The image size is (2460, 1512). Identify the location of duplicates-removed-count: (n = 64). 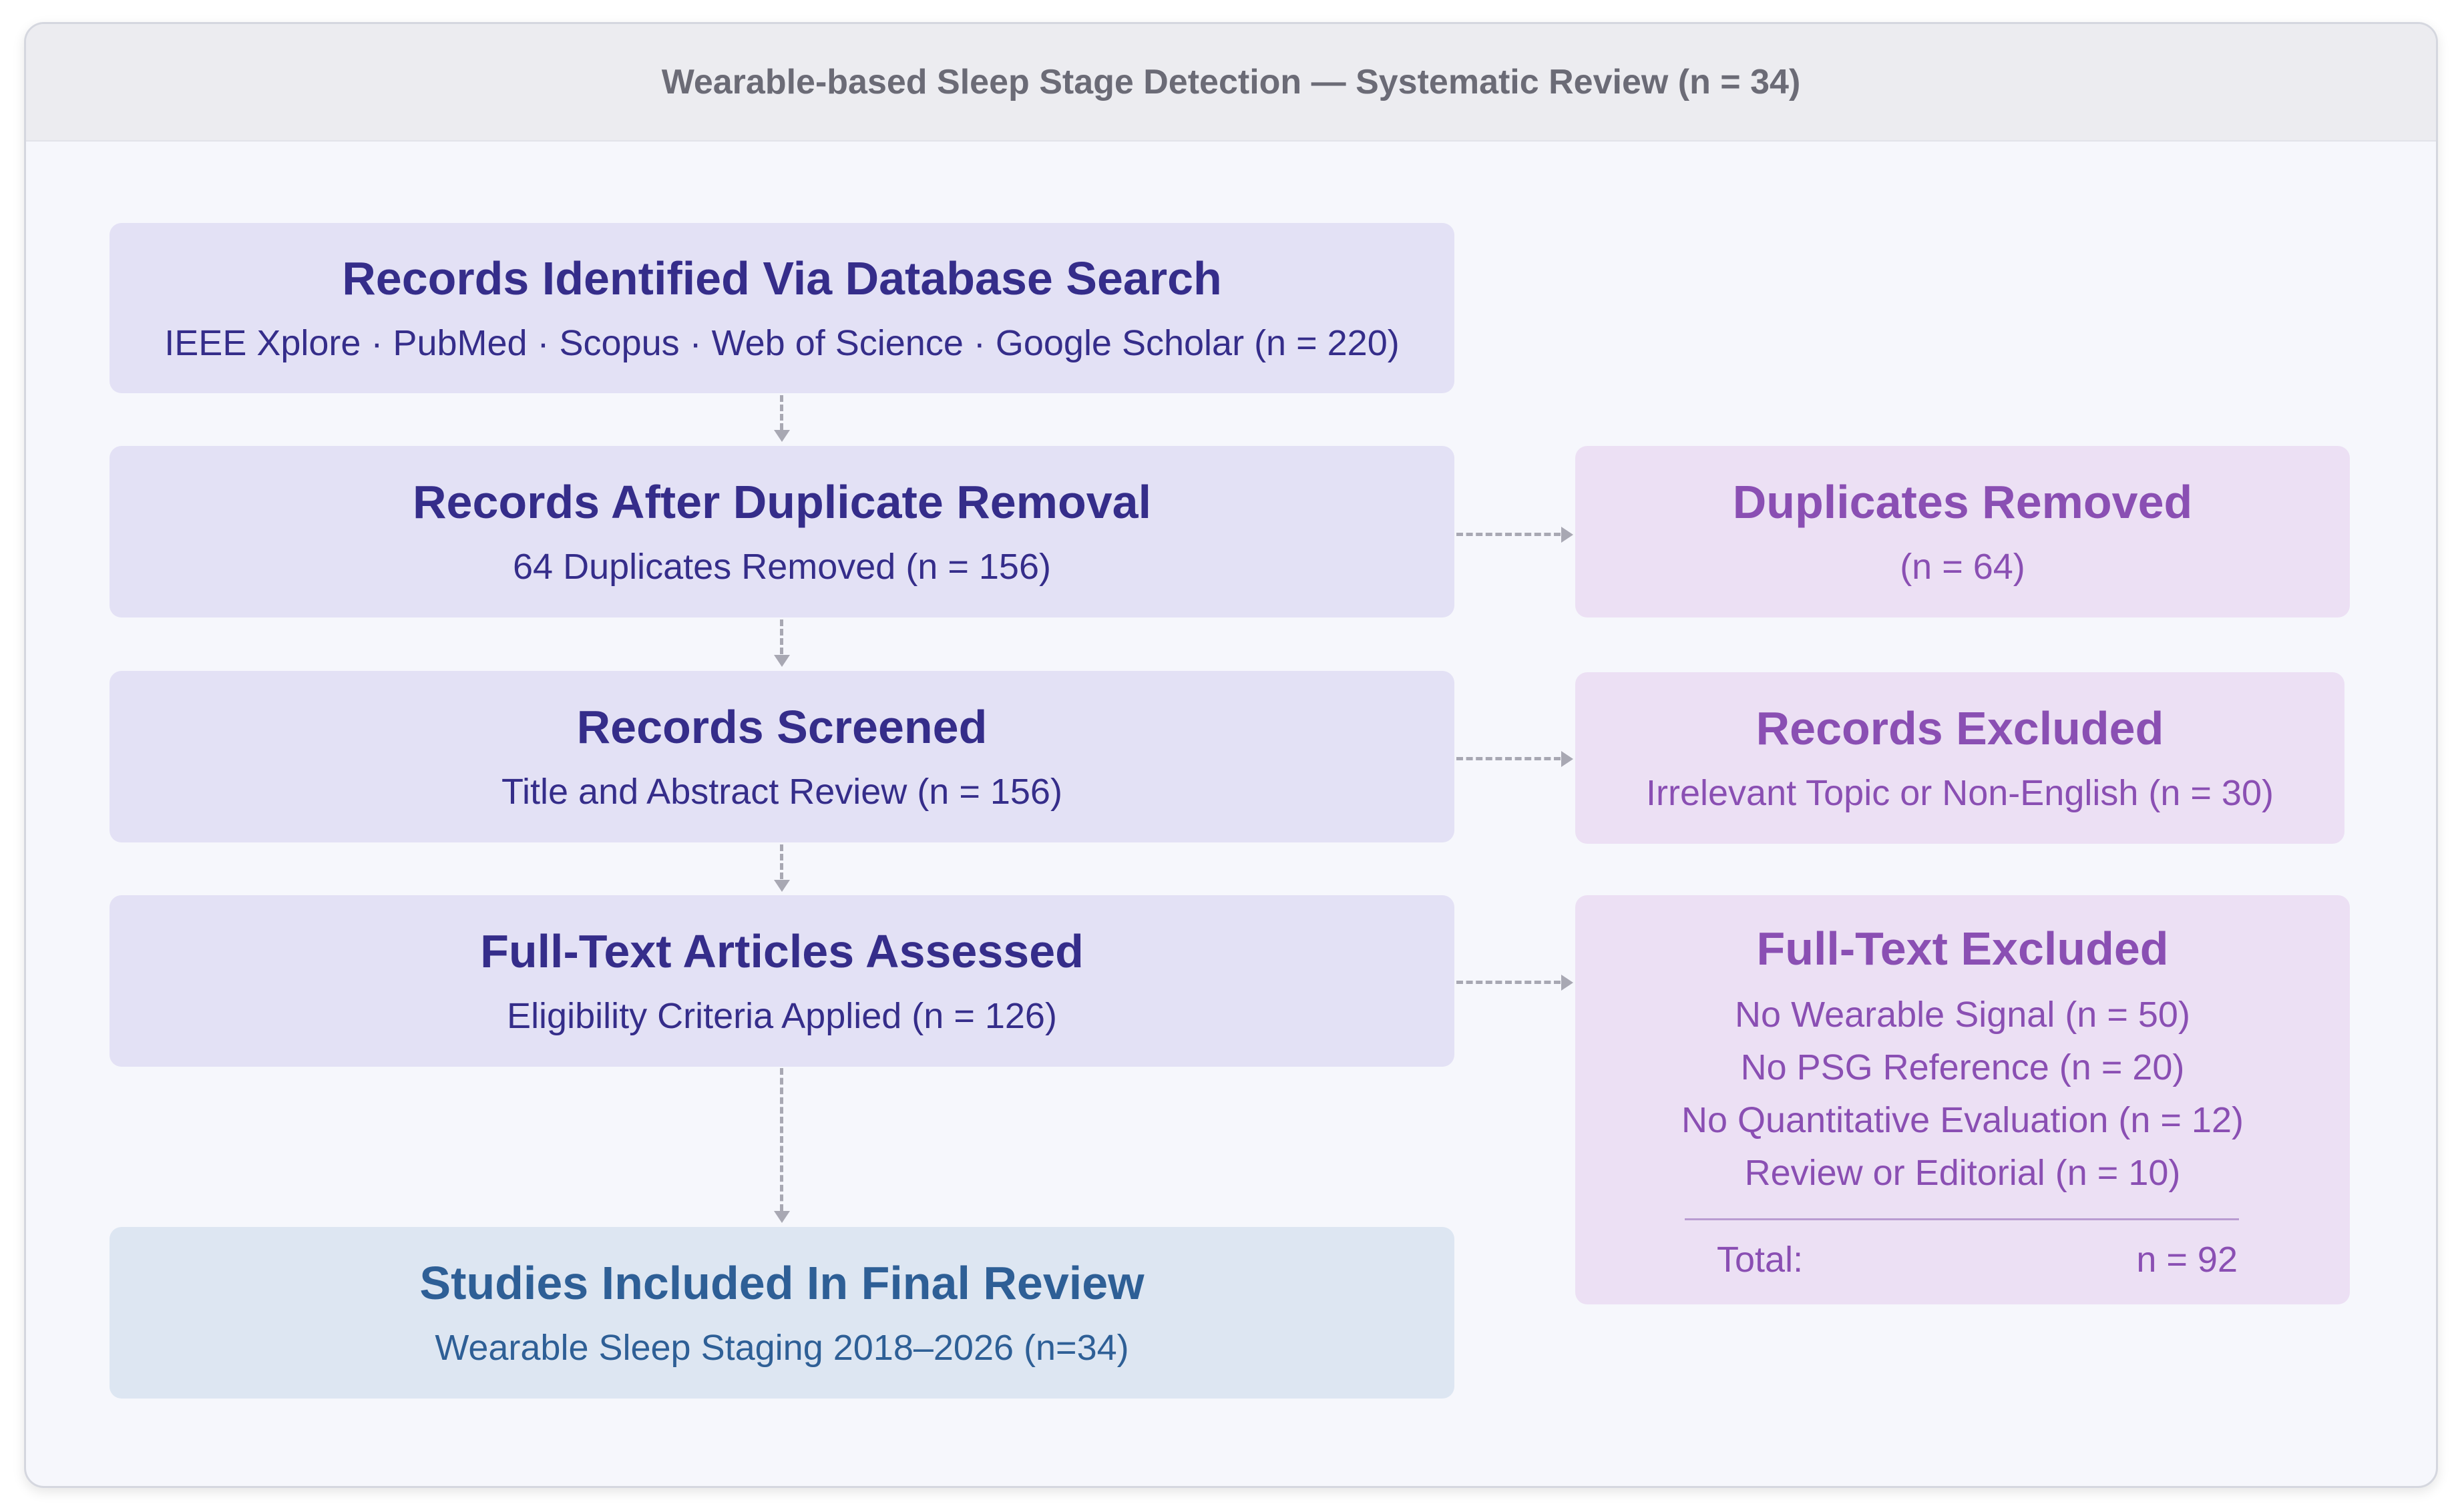
(1962, 566).